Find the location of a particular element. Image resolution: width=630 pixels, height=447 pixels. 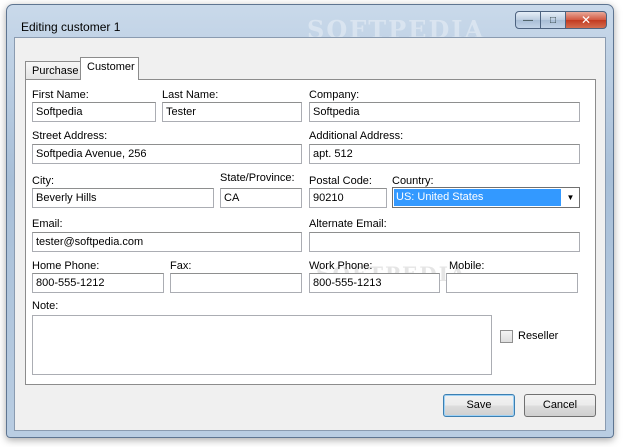

country-select: US: United States ▼ is located at coordinates (486, 197).